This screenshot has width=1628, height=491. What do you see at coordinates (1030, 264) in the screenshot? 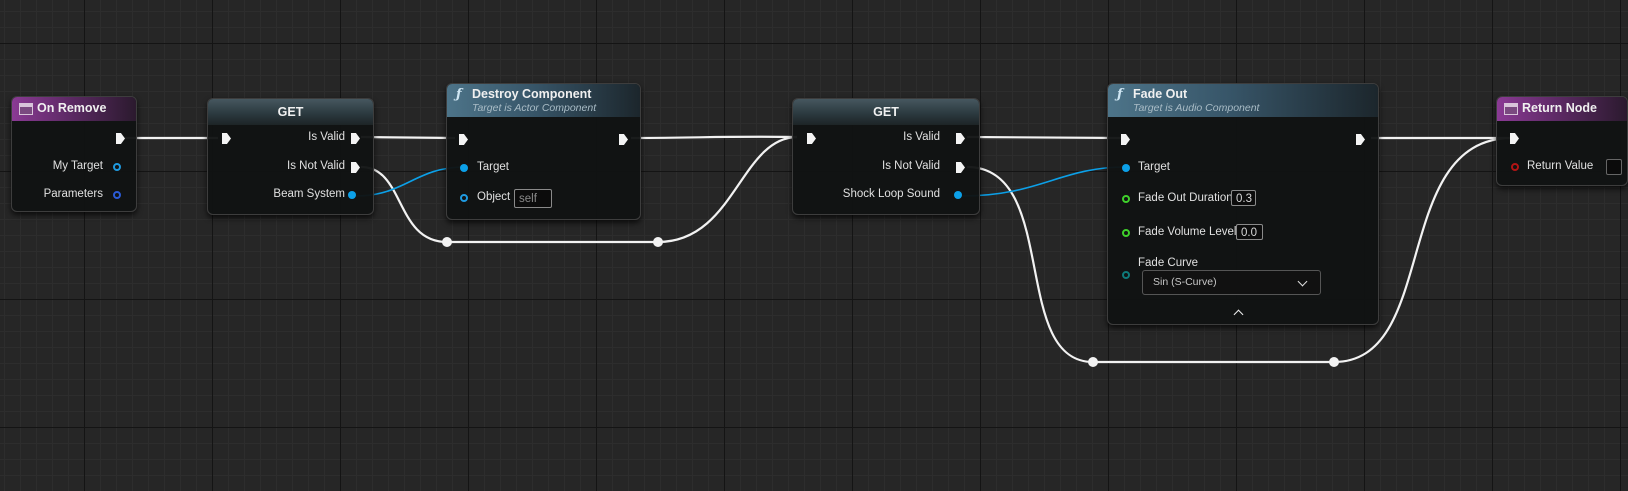
I see `exec-wire-notvalid2-reroute` at bounding box center [1030, 264].